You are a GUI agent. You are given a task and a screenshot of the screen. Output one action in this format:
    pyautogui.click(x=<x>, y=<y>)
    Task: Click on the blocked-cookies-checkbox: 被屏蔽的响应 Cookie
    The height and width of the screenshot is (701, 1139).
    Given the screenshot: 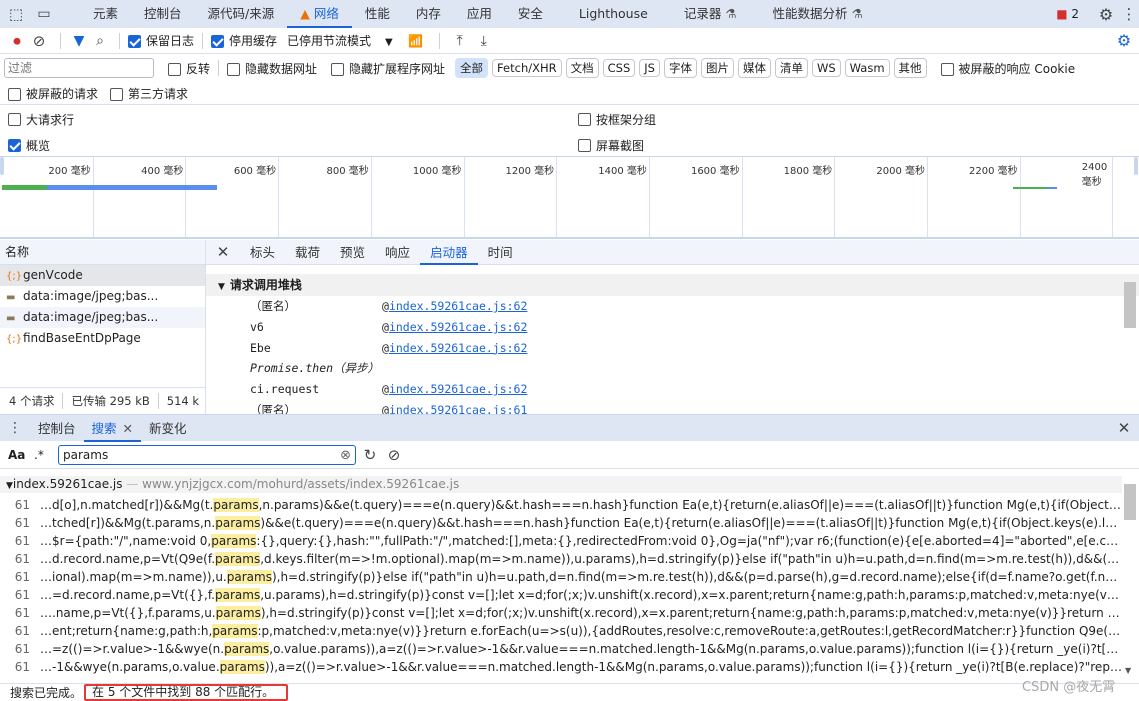 What is the action you would take?
    pyautogui.click(x=1007, y=68)
    